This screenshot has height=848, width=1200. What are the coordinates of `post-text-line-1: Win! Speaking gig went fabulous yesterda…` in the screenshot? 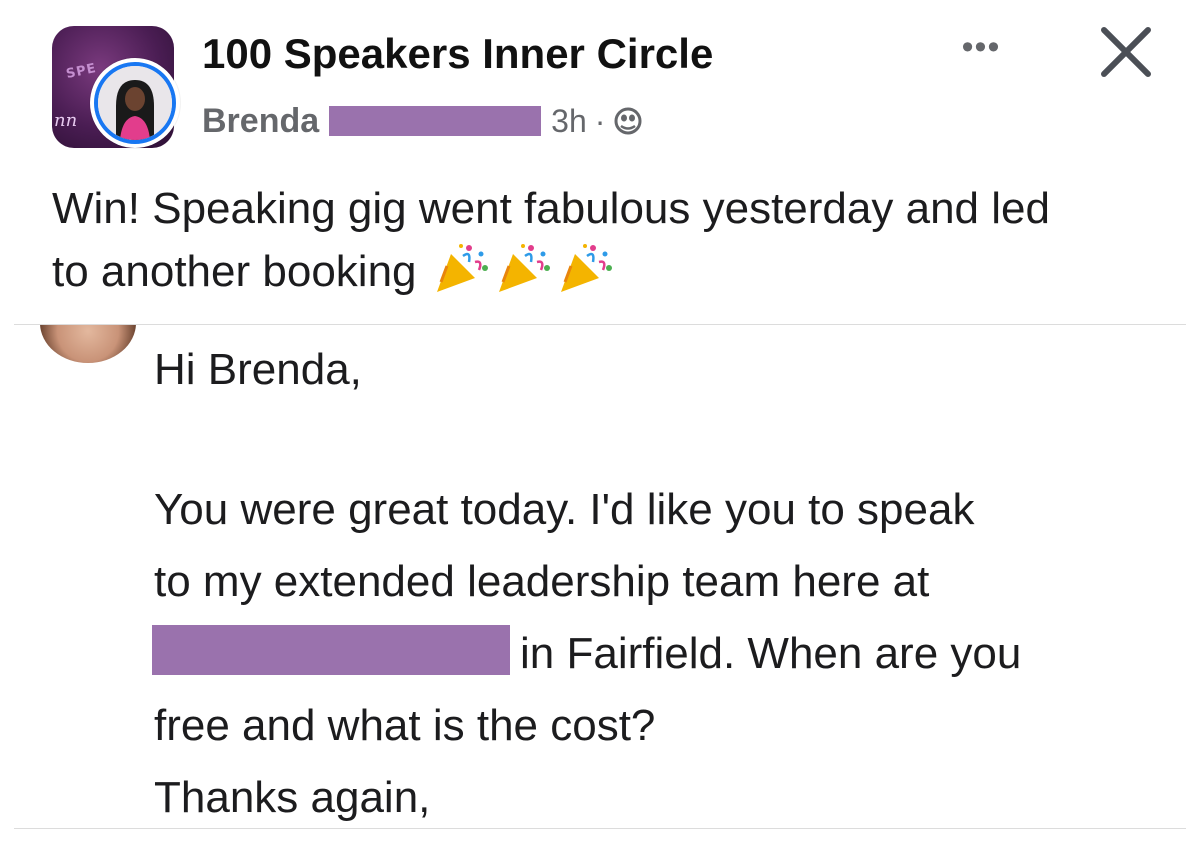 It's located at (551, 208).